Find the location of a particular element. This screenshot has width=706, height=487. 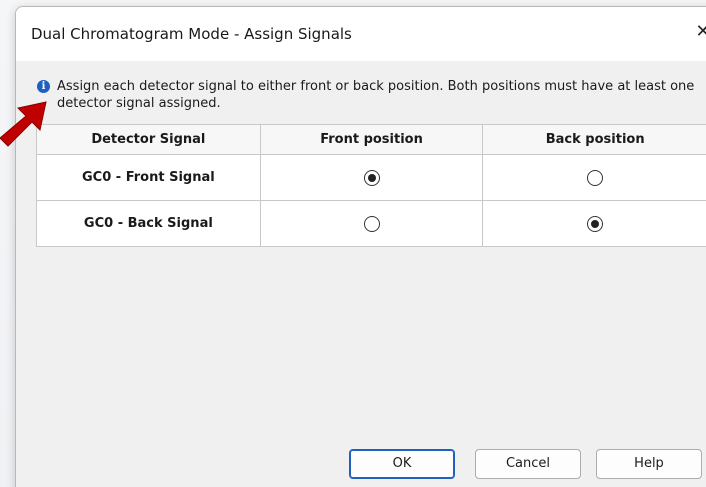

row-signal-label: GC0 - Front Signal is located at coordinates (148, 177).